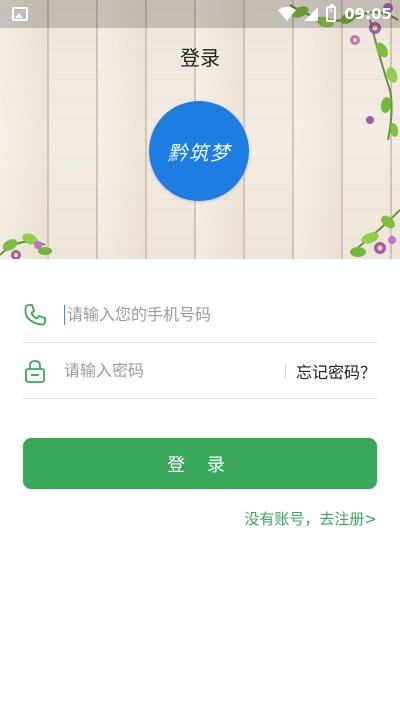 The image size is (400, 711). Describe the element at coordinates (331, 13) in the screenshot. I see `battery-charging-icon` at that location.